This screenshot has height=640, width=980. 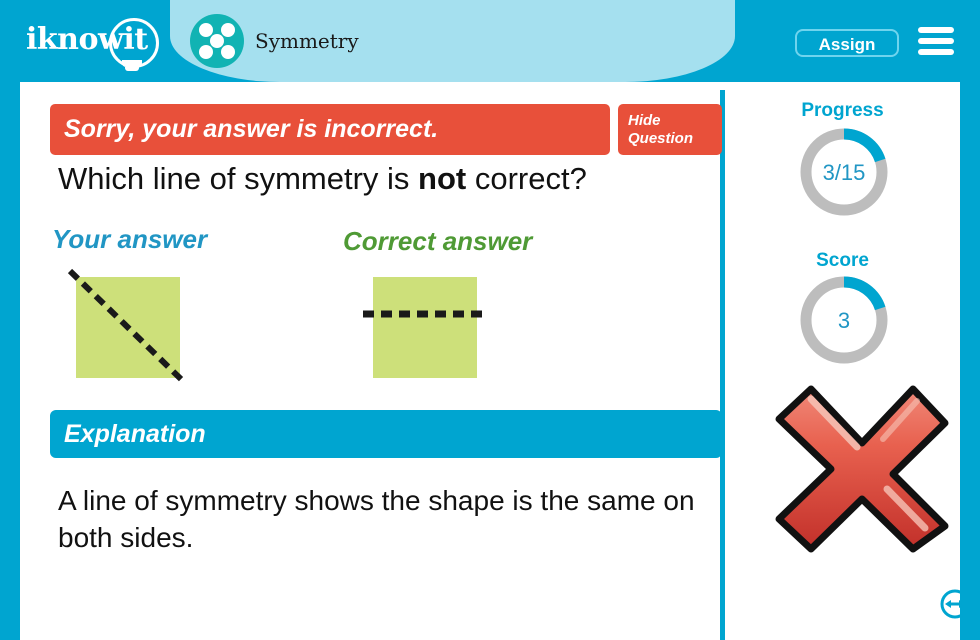 I want to click on hide-question-line2: Question, so click(x=661, y=138).